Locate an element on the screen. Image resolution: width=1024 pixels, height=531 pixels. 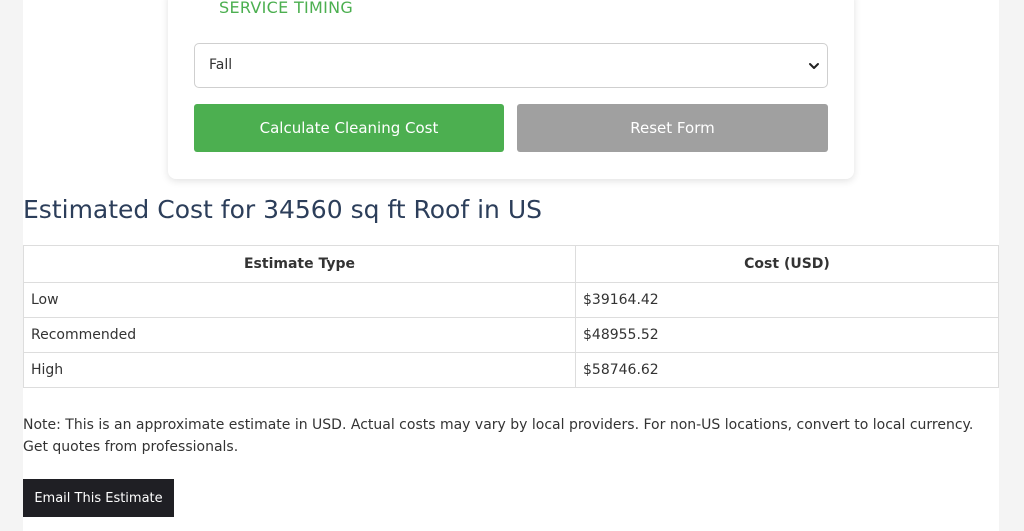
estimate-type-cell: Recommended is located at coordinates (299, 335).